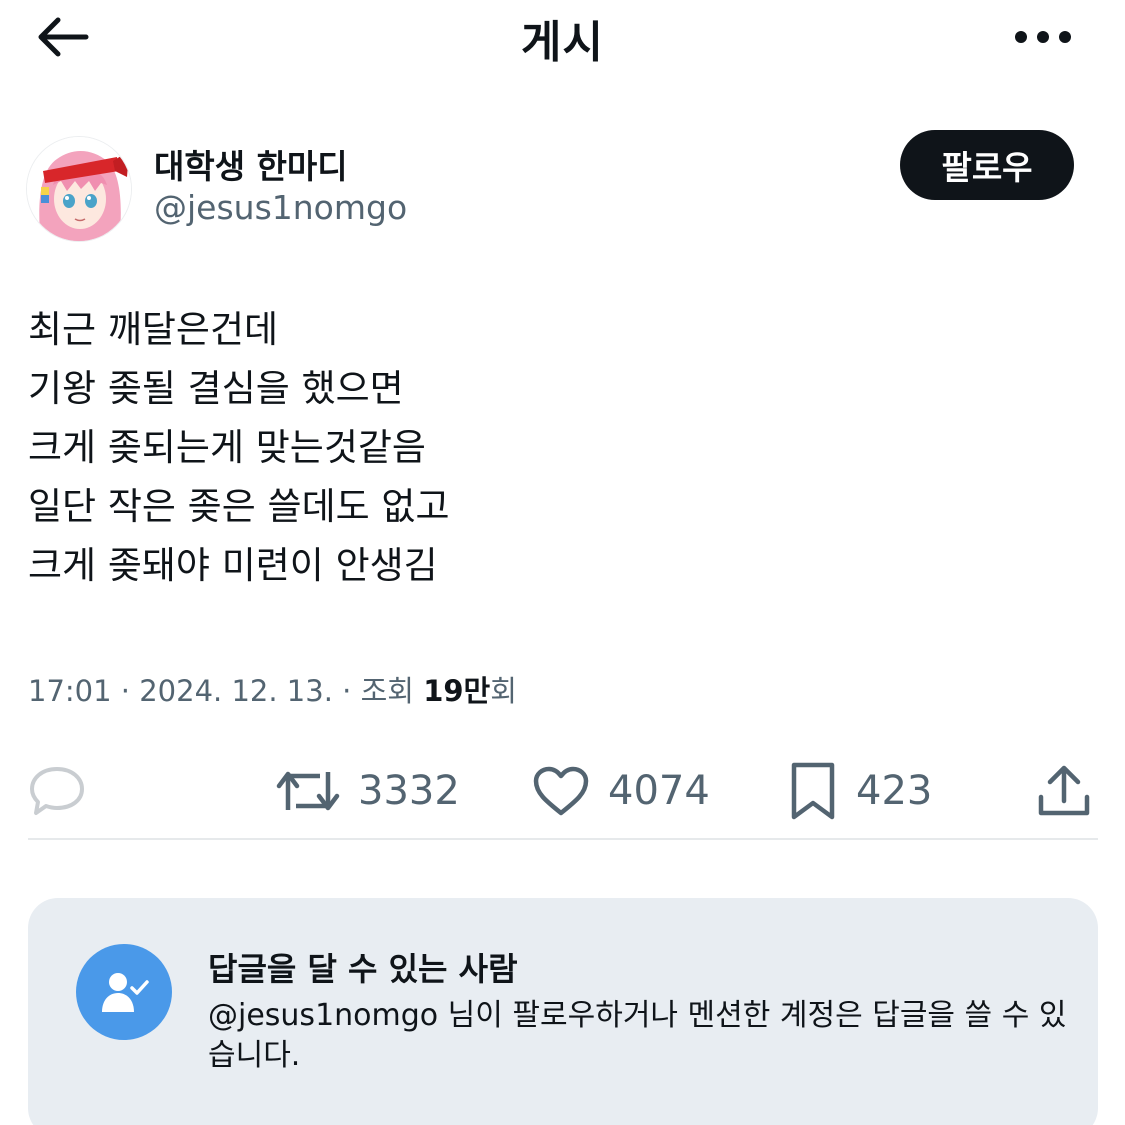  I want to click on repost-button: 3332, so click(368, 791).